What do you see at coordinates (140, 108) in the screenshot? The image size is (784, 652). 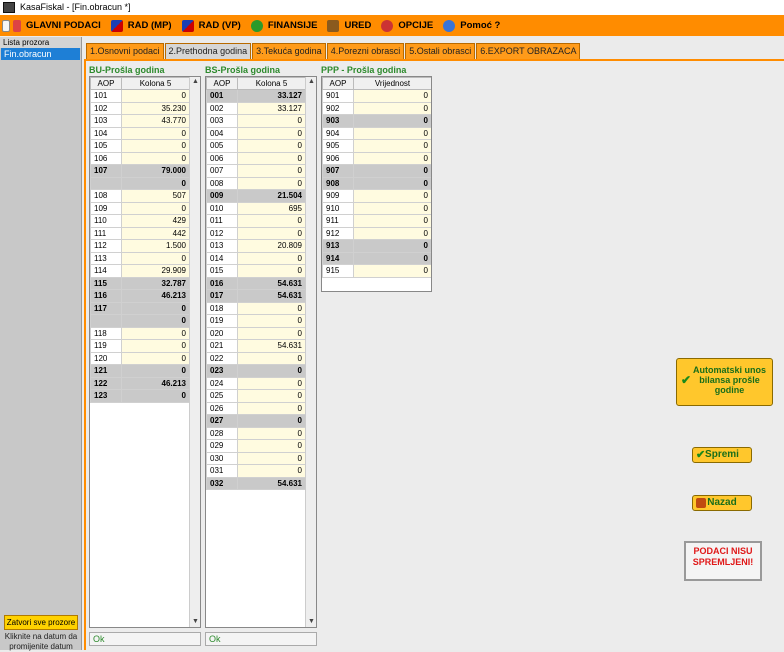 I see `table-row: 102 35.230` at bounding box center [140, 108].